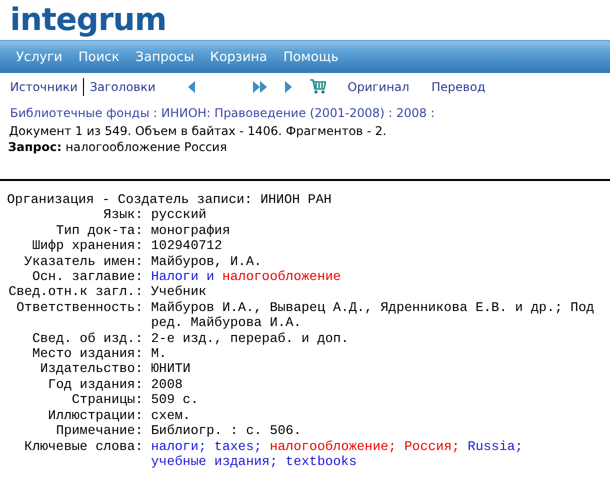 This screenshot has width=610, height=484. I want to click on term-link: учебные издания; textbooks, so click(254, 461).